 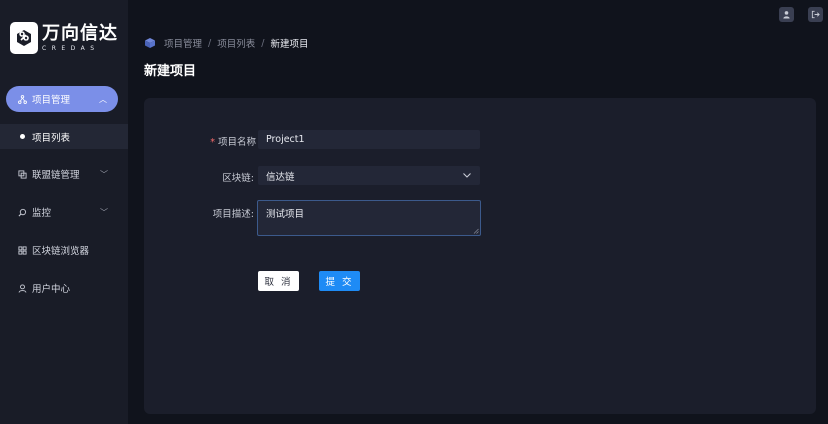 What do you see at coordinates (289, 44) in the screenshot?
I see `breadcrumb-item-current: 新建项目` at bounding box center [289, 44].